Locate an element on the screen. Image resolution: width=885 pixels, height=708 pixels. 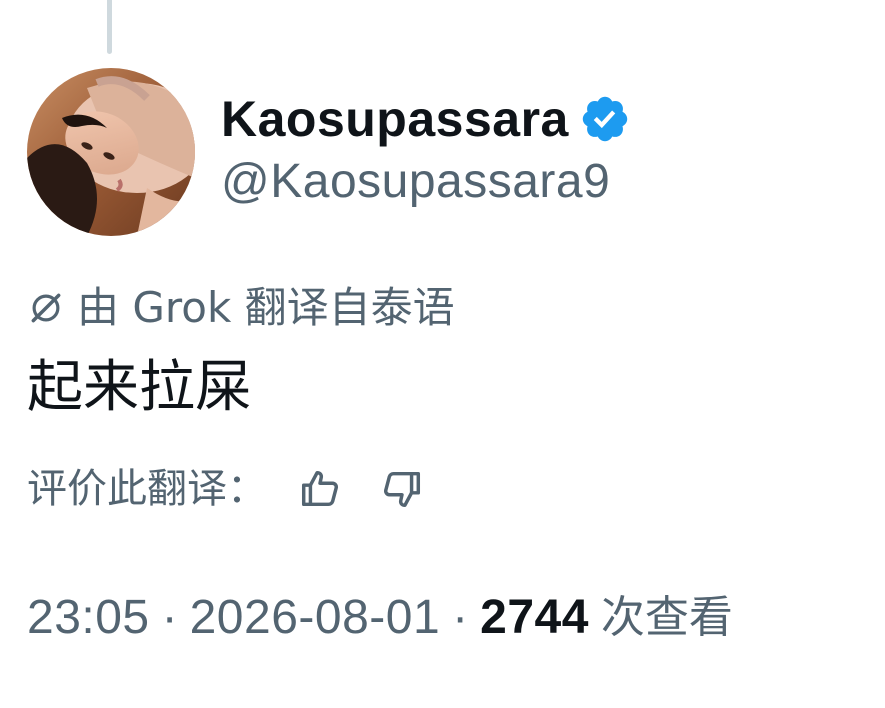
author-name-row: Kaosupassara is located at coordinates (426, 119).